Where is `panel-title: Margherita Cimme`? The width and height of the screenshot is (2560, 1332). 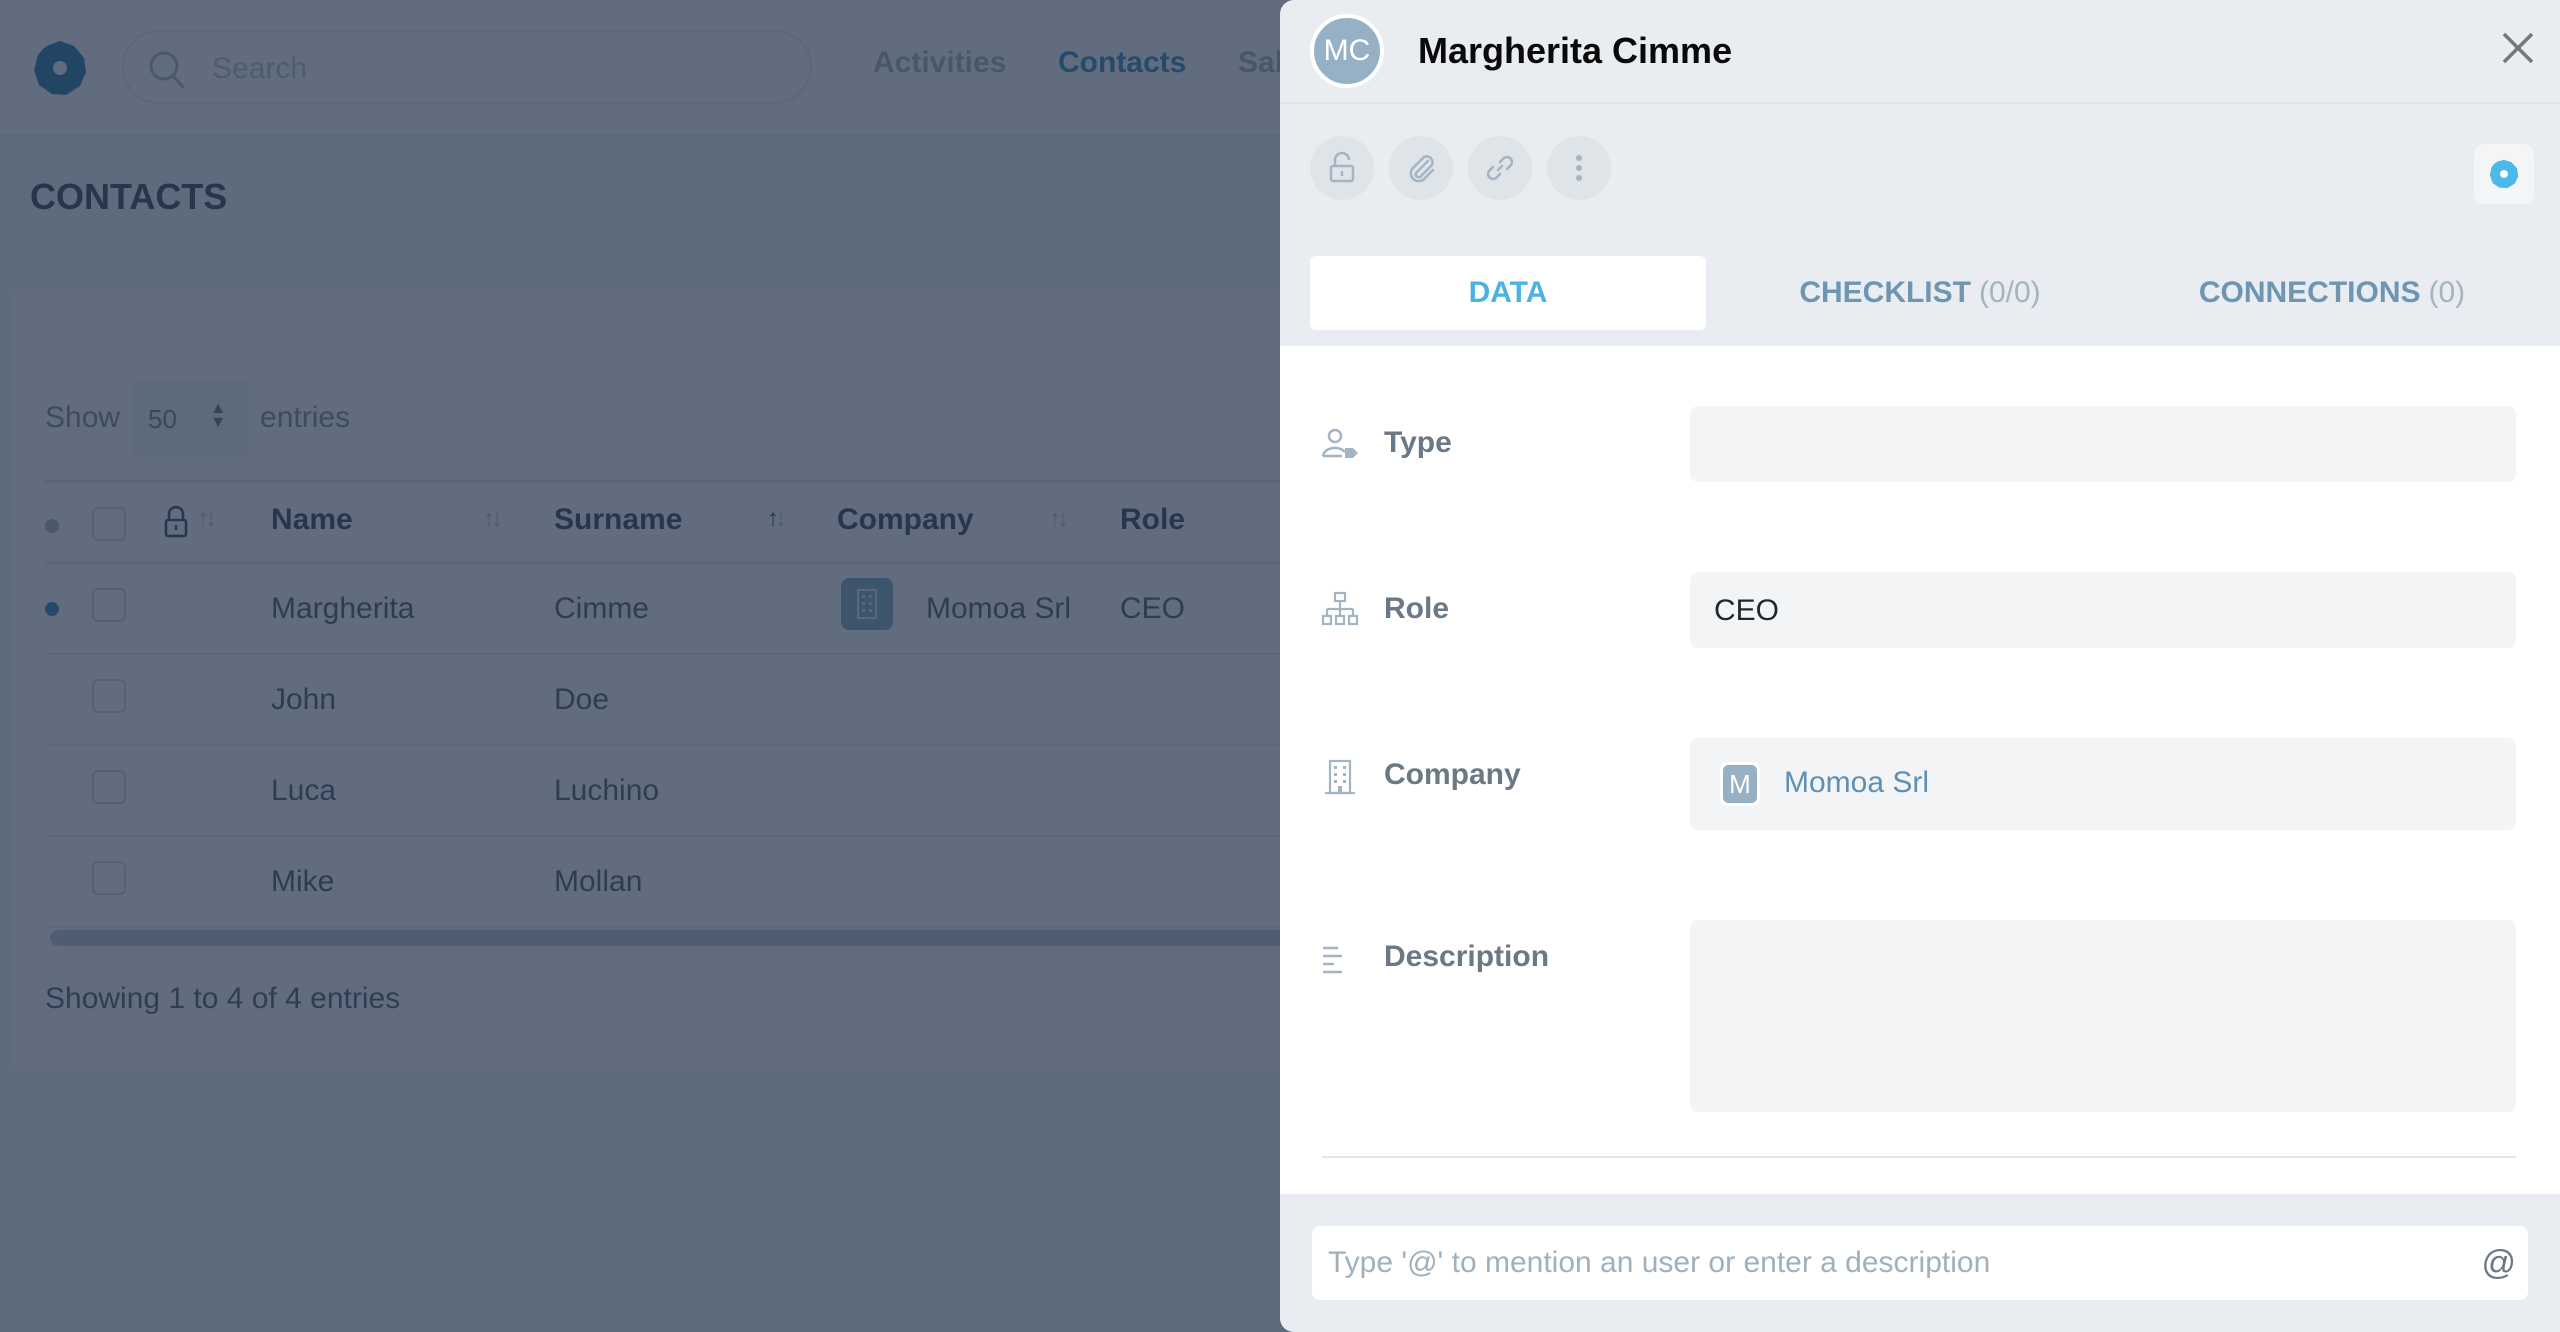 panel-title: Margherita Cimme is located at coordinates (1575, 50).